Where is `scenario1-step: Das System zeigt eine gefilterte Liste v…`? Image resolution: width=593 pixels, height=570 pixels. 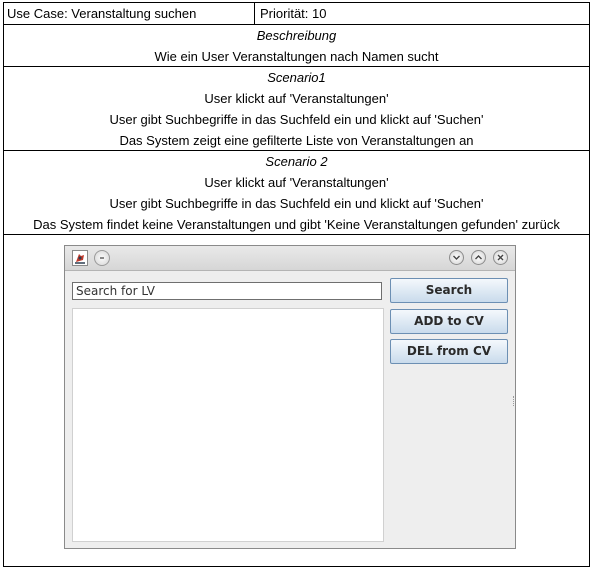 scenario1-step: Das System zeigt eine gefilterte Liste v… is located at coordinates (296, 140).